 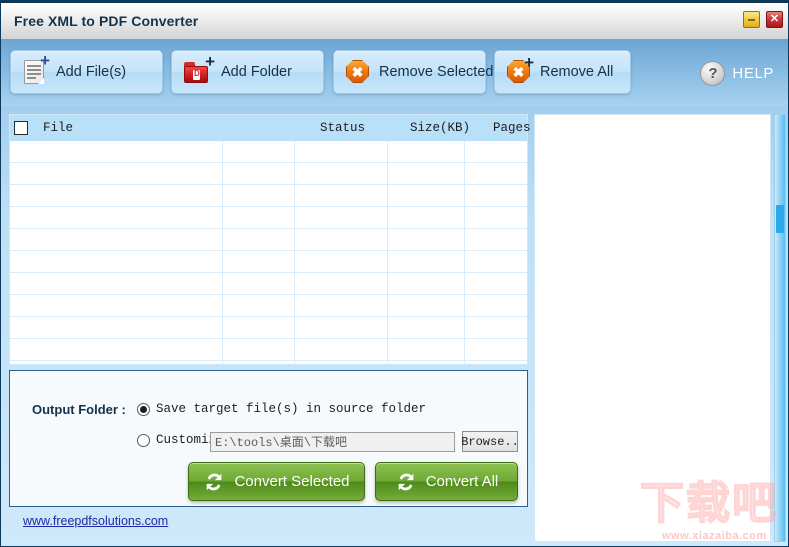 I want to click on add-files-label: Add File(s), so click(x=91, y=72).